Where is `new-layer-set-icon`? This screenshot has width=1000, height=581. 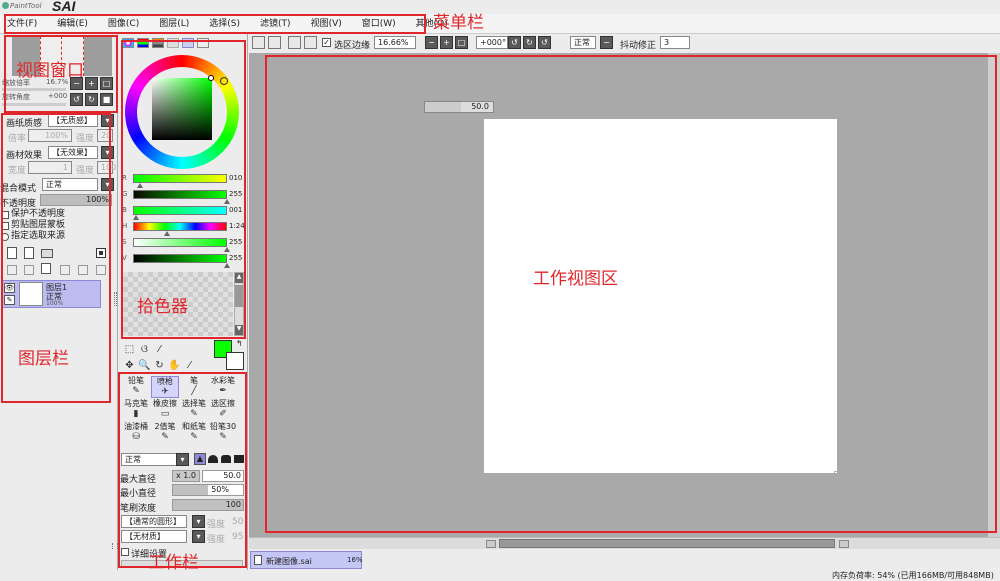 new-layer-set-icon is located at coordinates (29, 253).